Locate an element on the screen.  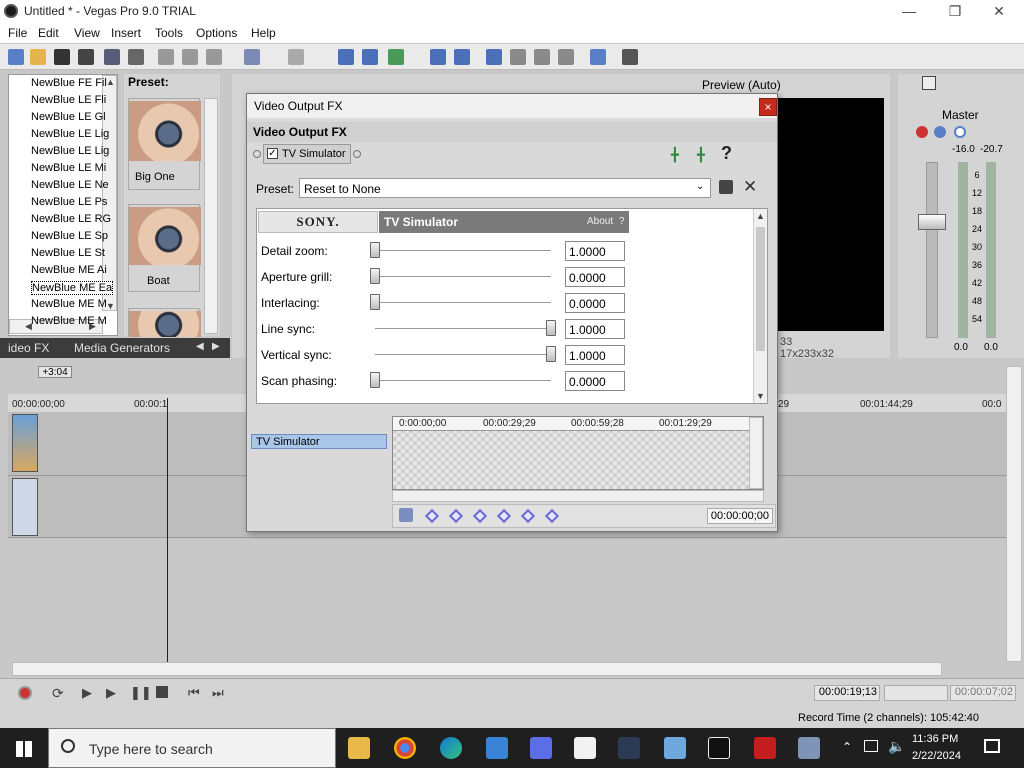
camera-icon is located at coordinates (809, 748).